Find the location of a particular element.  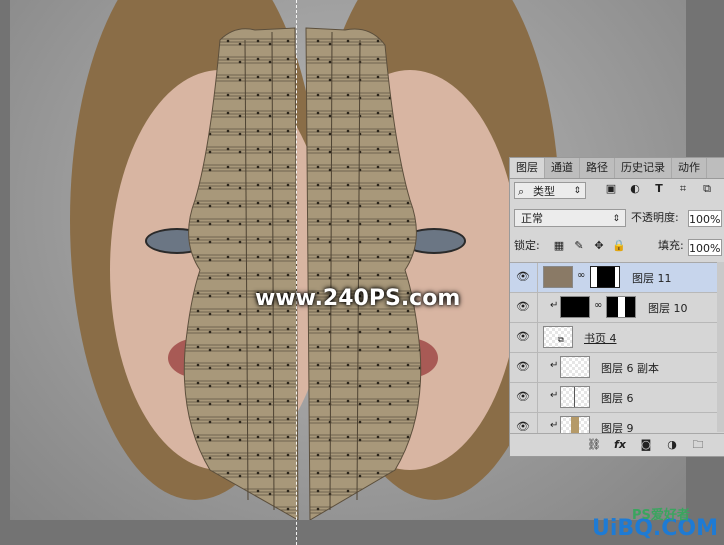

watermark-text: www.240PS.com is located at coordinates (358, 298).